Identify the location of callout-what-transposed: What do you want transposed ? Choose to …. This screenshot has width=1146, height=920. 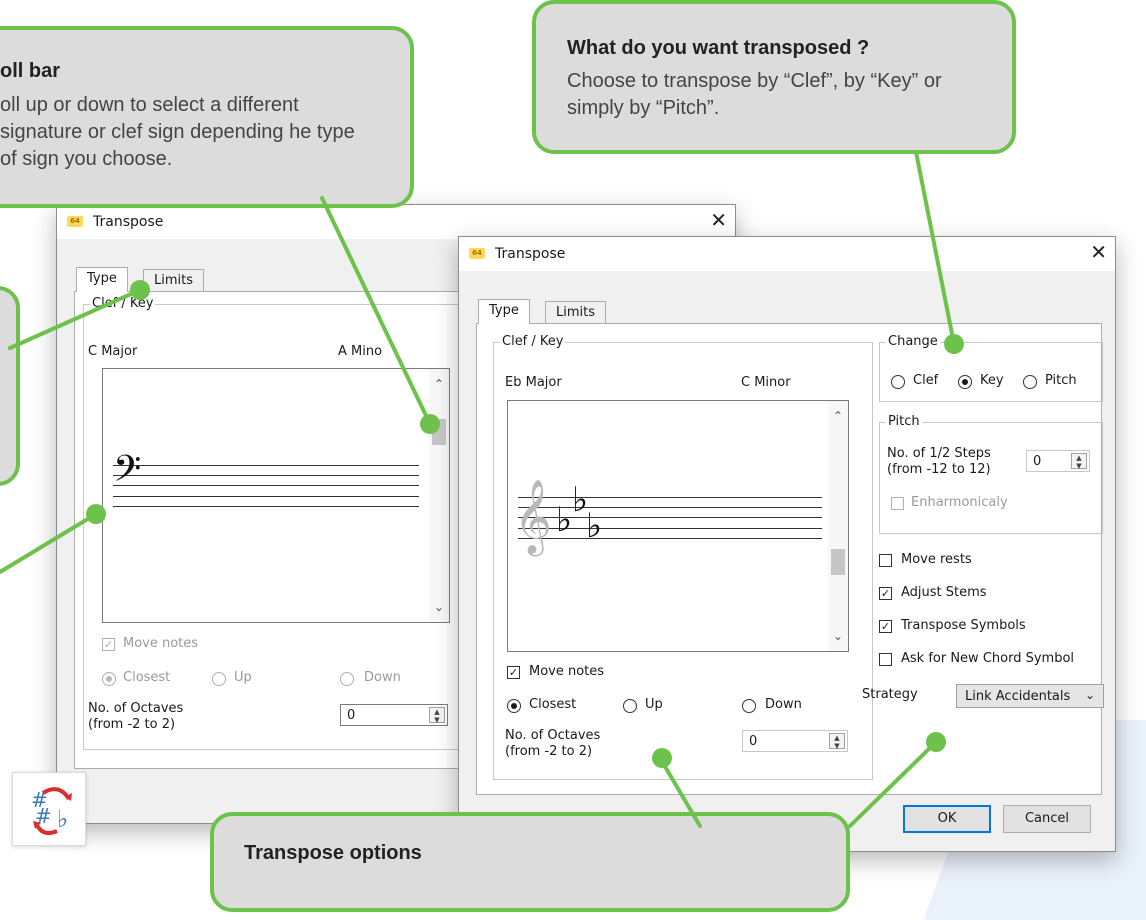
(774, 77).